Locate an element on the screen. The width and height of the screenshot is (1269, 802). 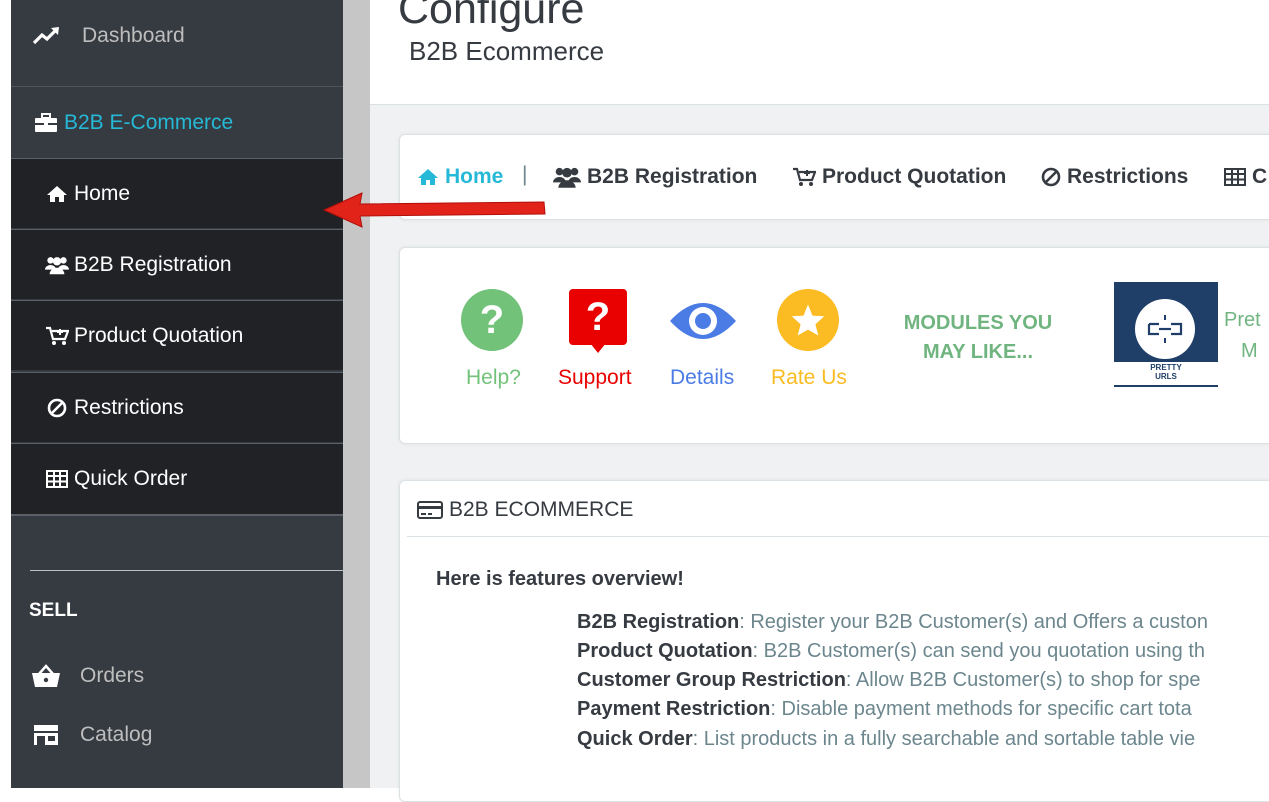
promo-title-partial-2: M is located at coordinates (1249, 351).